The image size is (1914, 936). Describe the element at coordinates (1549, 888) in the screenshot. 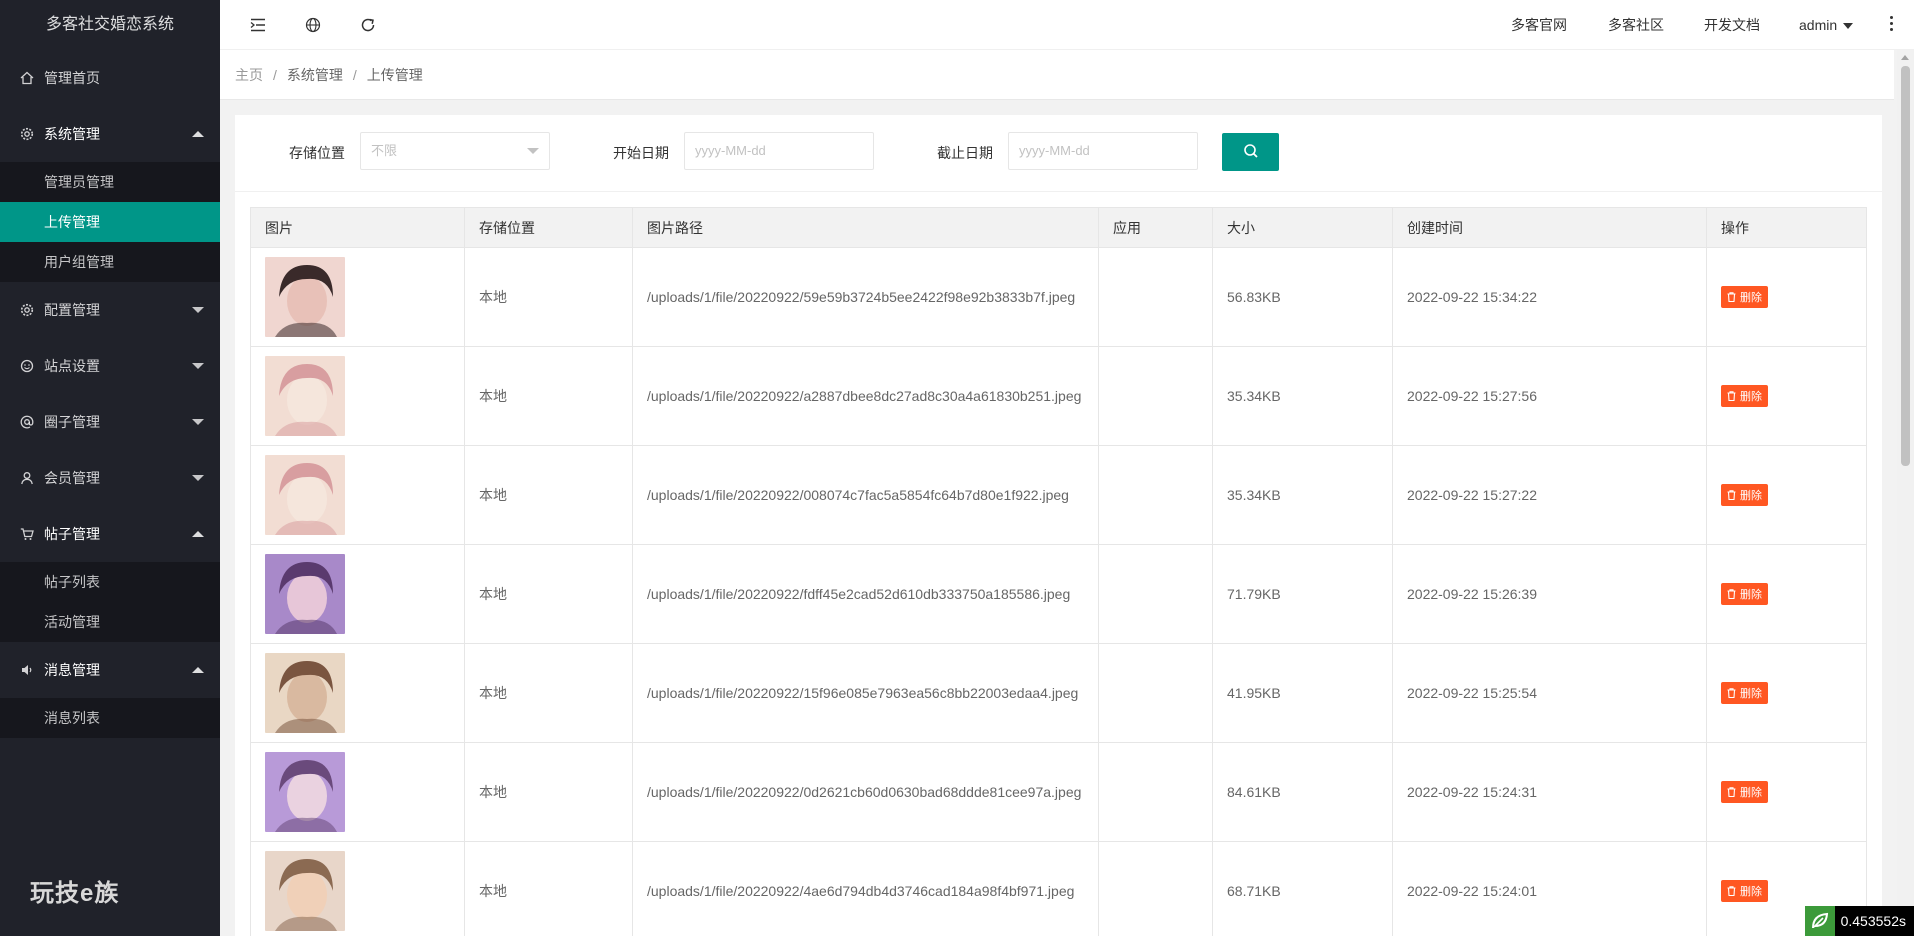

I see `created-cell: 2022-09-22 15:24:01` at that location.